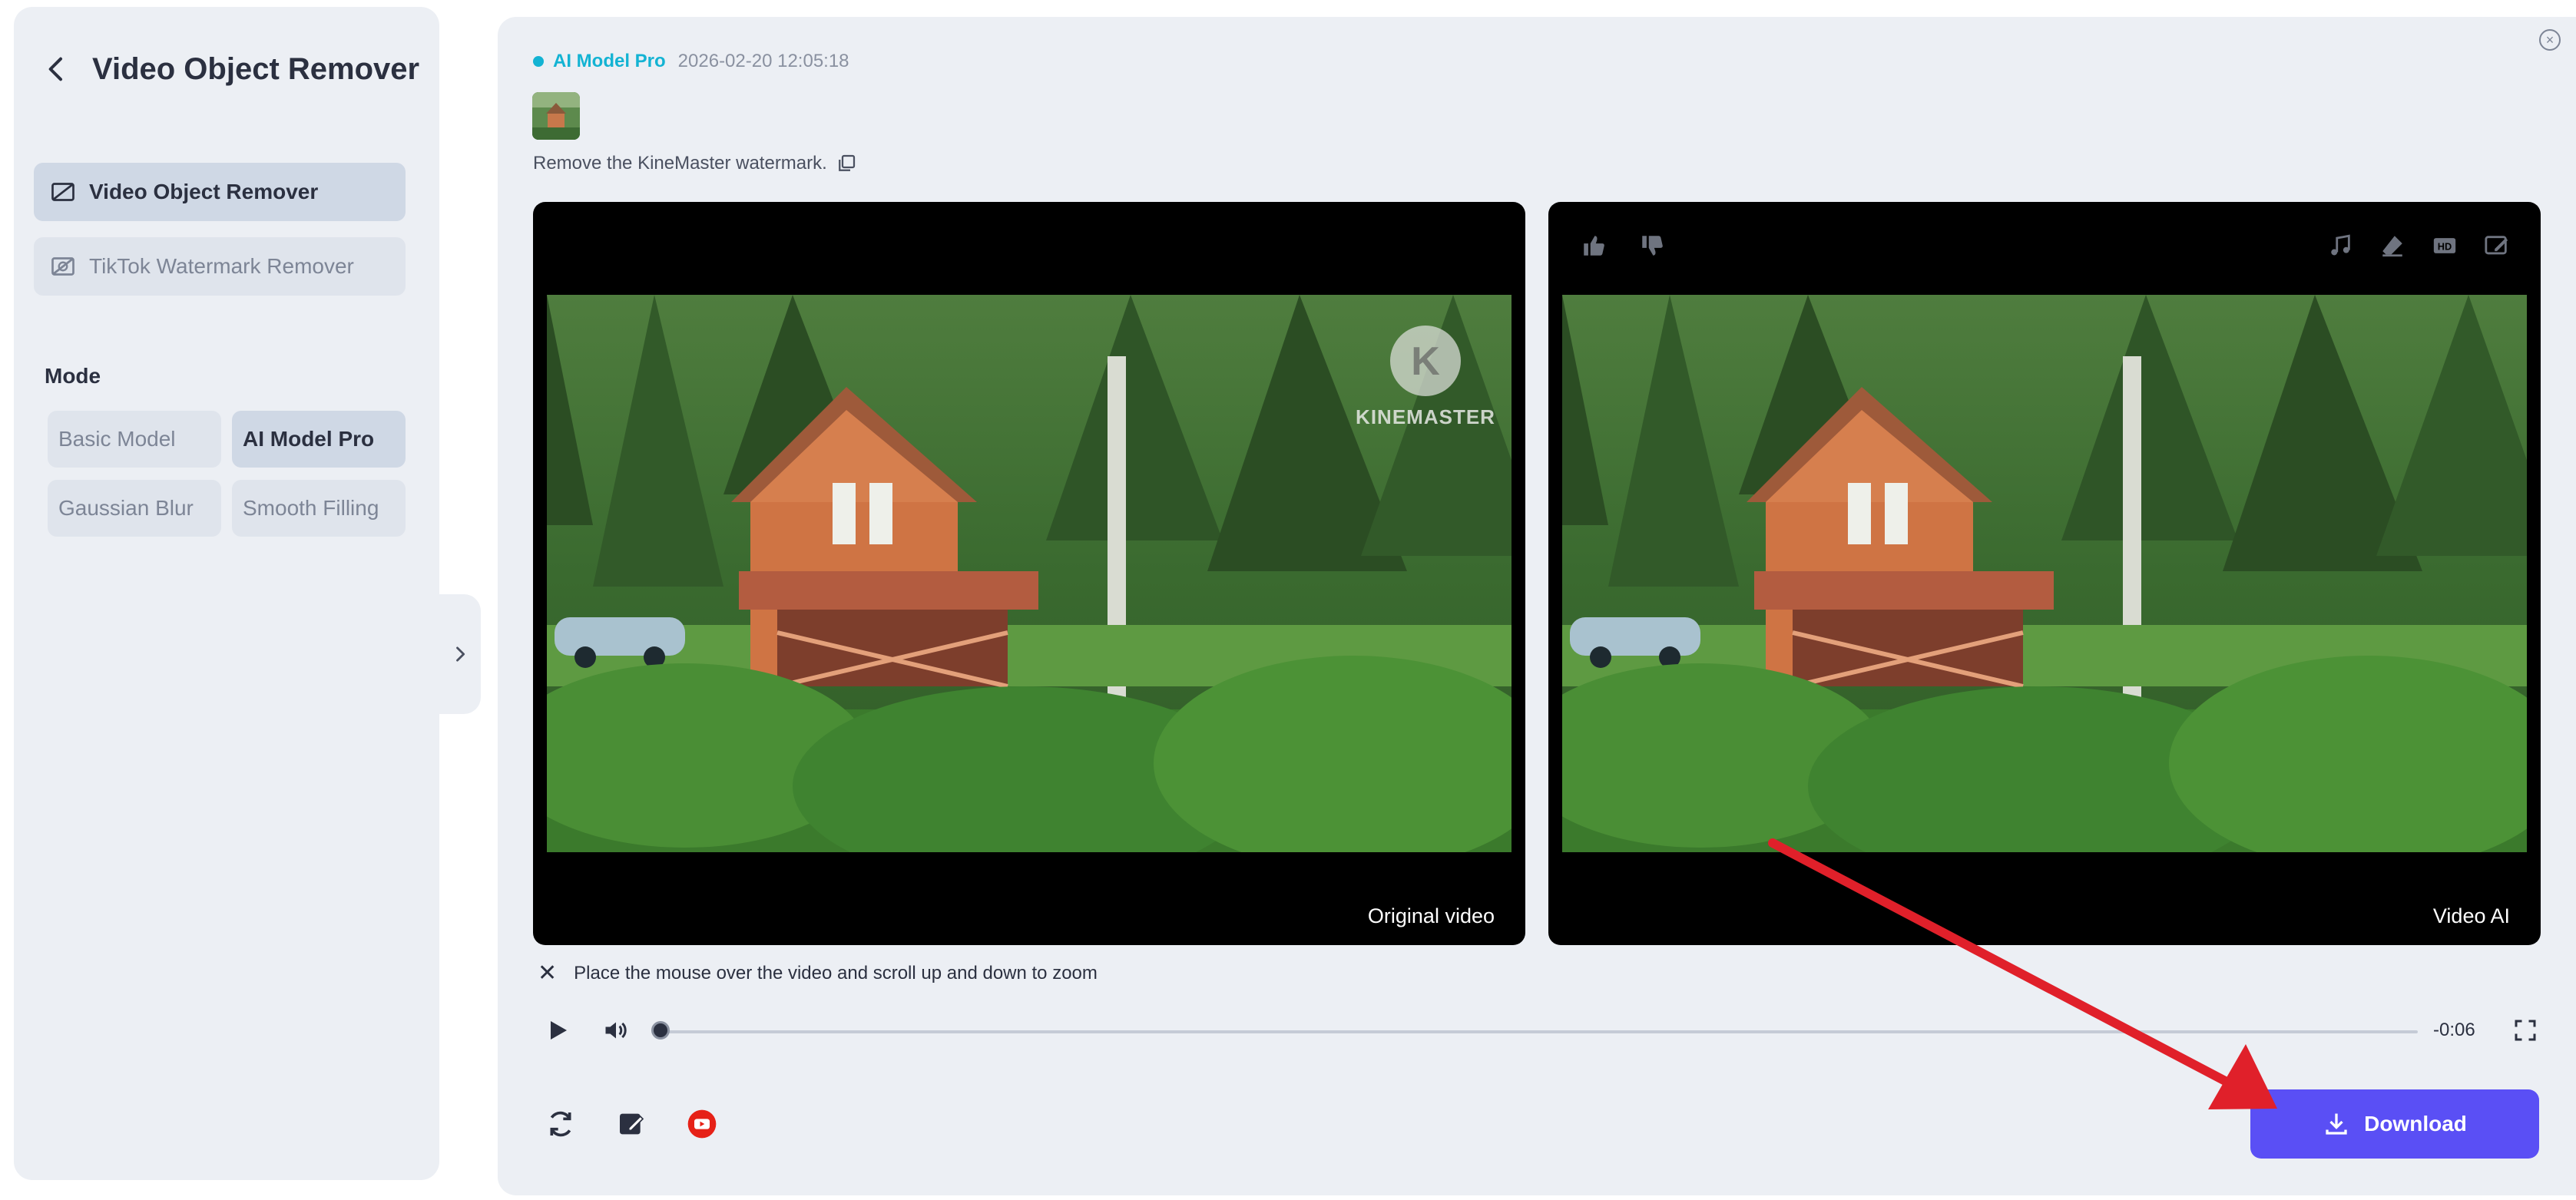 The width and height of the screenshot is (2576, 1200). Describe the element at coordinates (2497, 246) in the screenshot. I see `edit-video-icon` at that location.